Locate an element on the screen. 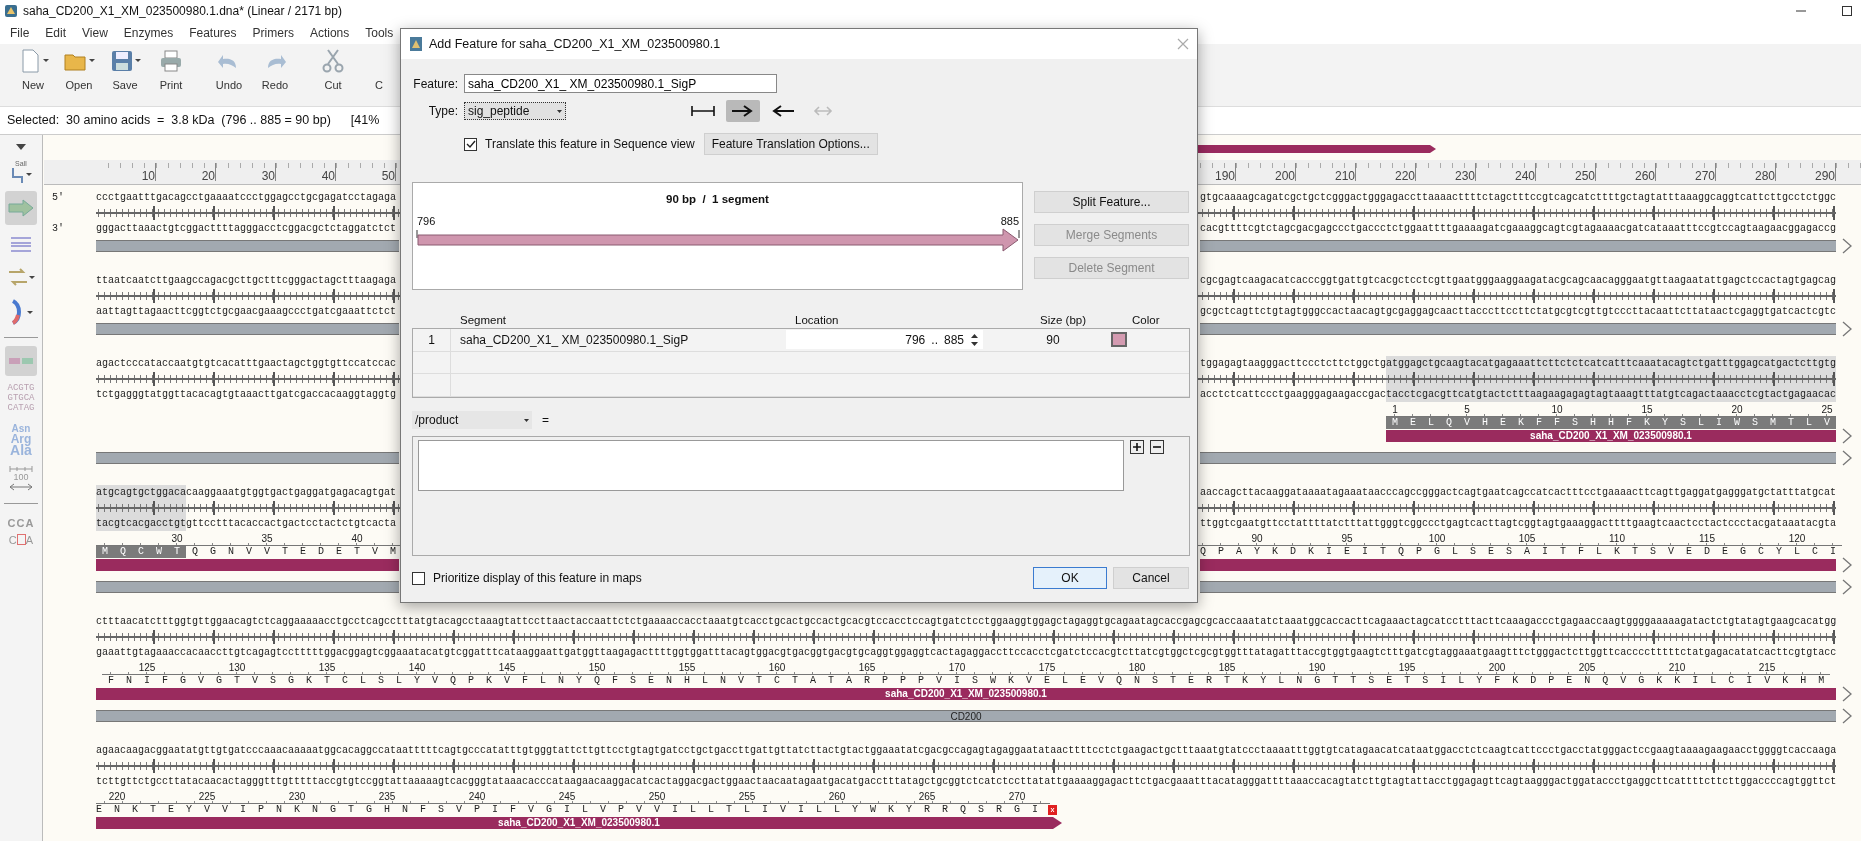 The image size is (1861, 841). column-header: Location is located at coordinates (817, 320).